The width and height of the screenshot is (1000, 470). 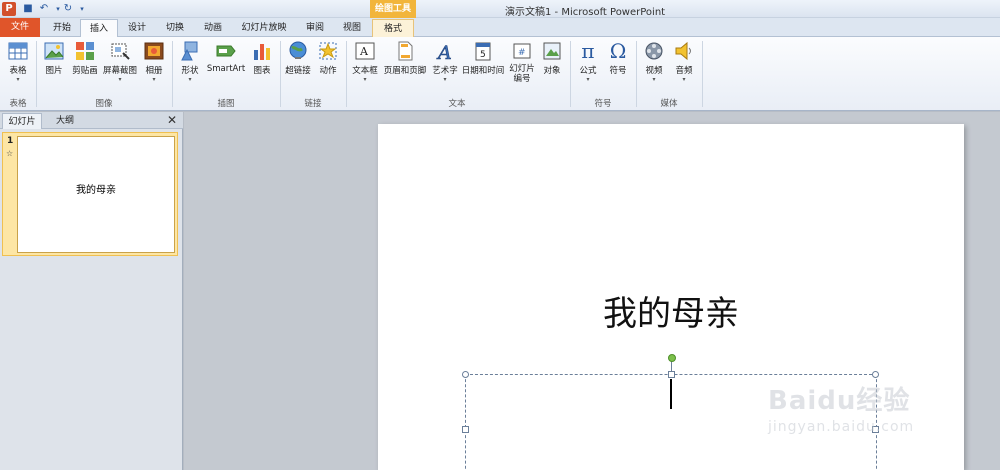 I want to click on tab-outline: 大纲, so click(x=65, y=121).